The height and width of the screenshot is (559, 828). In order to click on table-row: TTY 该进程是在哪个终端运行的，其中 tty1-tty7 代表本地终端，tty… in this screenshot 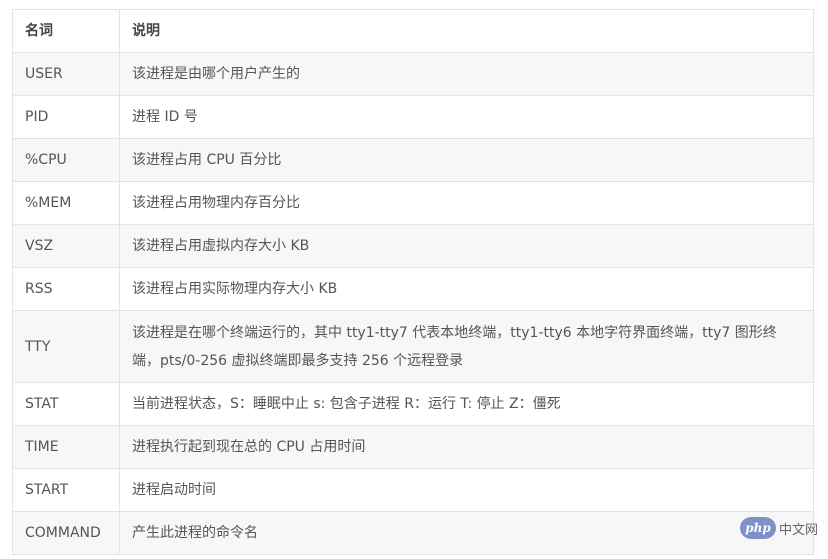, I will do `click(413, 346)`.